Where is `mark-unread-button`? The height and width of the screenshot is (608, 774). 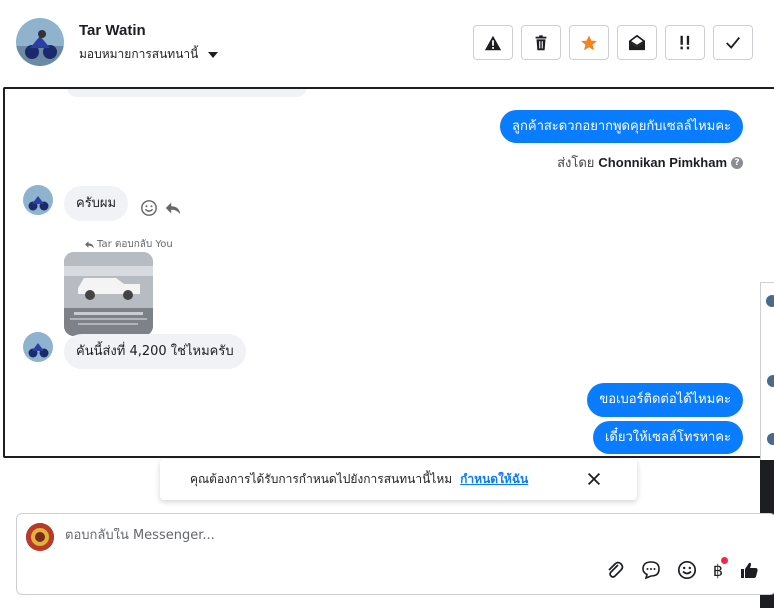
mark-unread-button is located at coordinates (637, 42).